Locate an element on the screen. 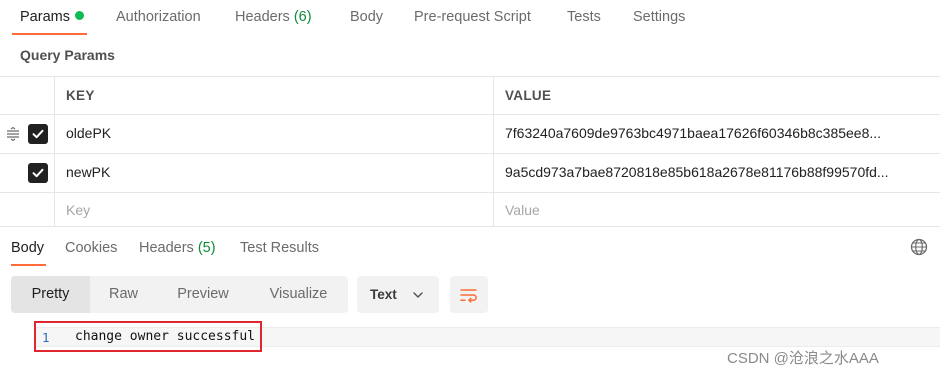 The image size is (940, 375). active-tab-indicator is located at coordinates (49, 34).